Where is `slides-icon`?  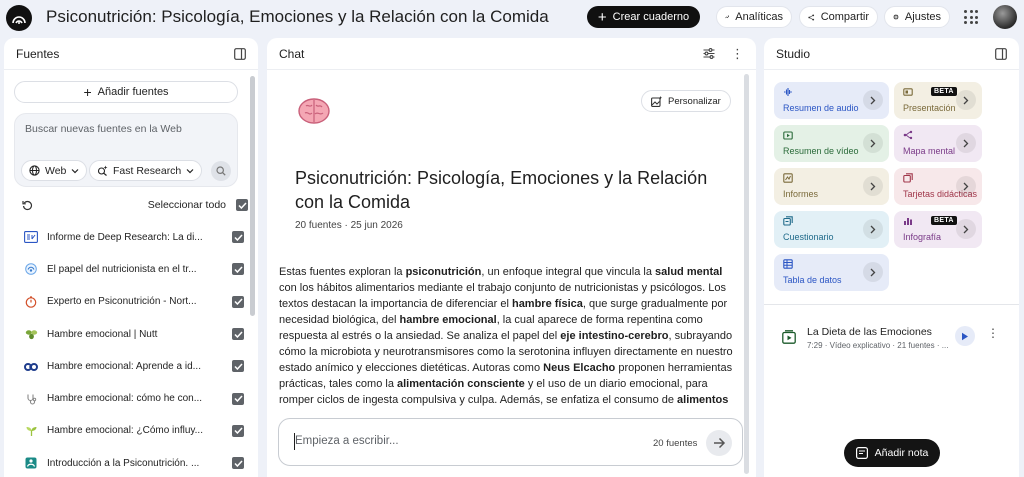
slides-icon is located at coordinates (908, 92).